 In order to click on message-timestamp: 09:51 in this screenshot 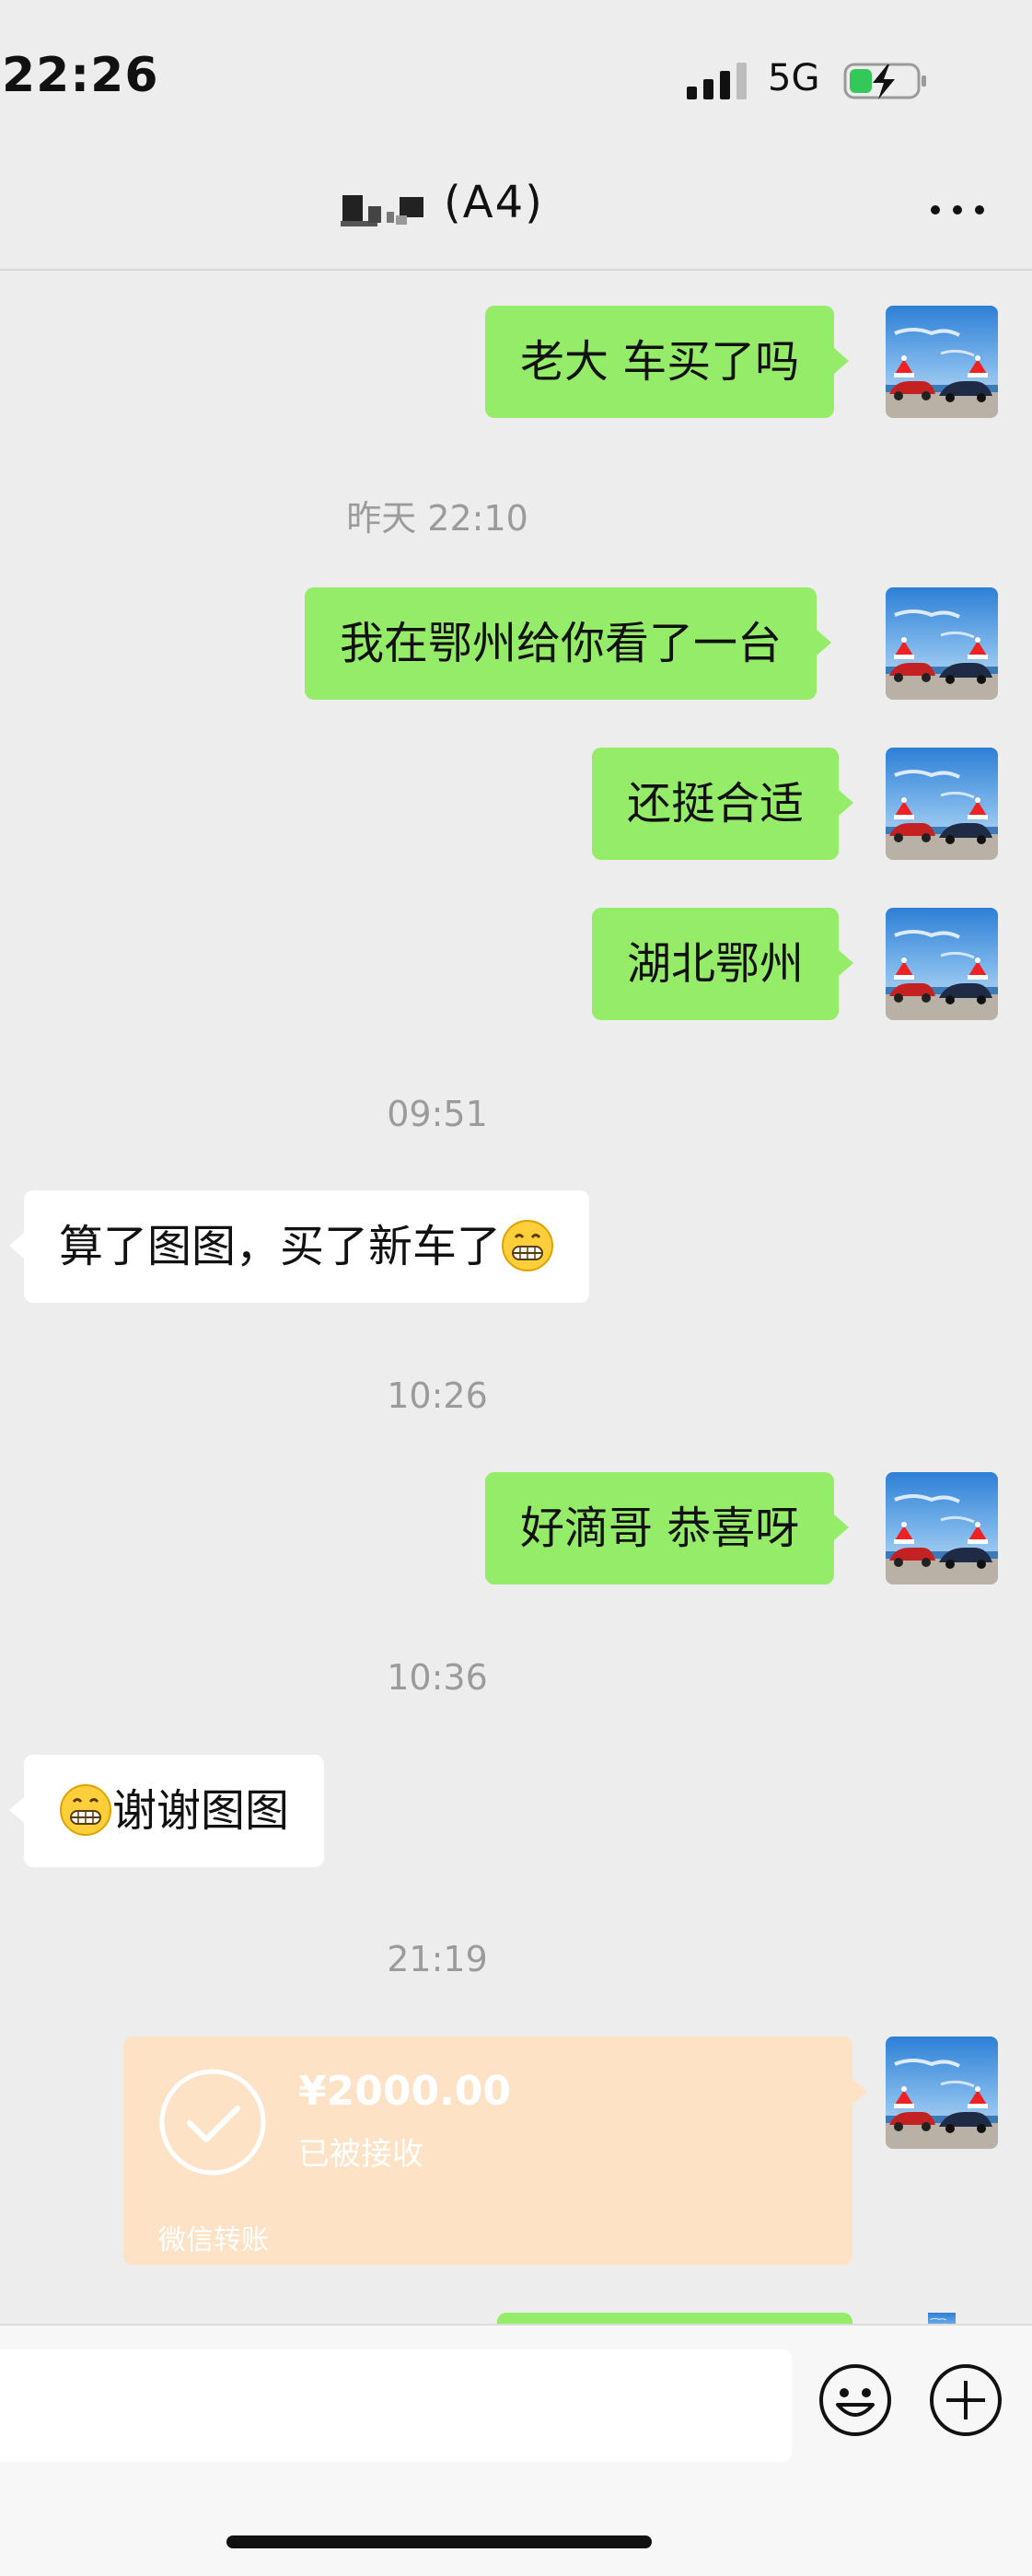, I will do `click(437, 1114)`.